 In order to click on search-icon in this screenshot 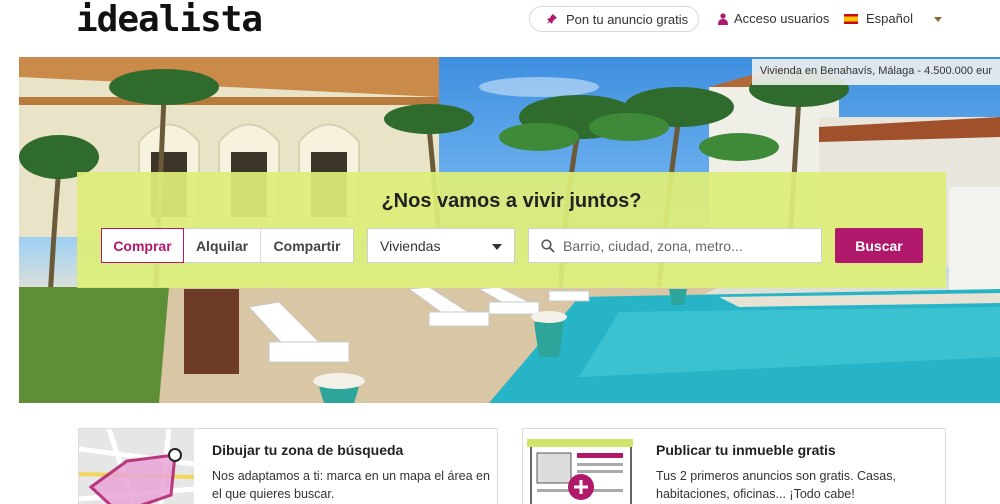, I will do `click(548, 245)`.